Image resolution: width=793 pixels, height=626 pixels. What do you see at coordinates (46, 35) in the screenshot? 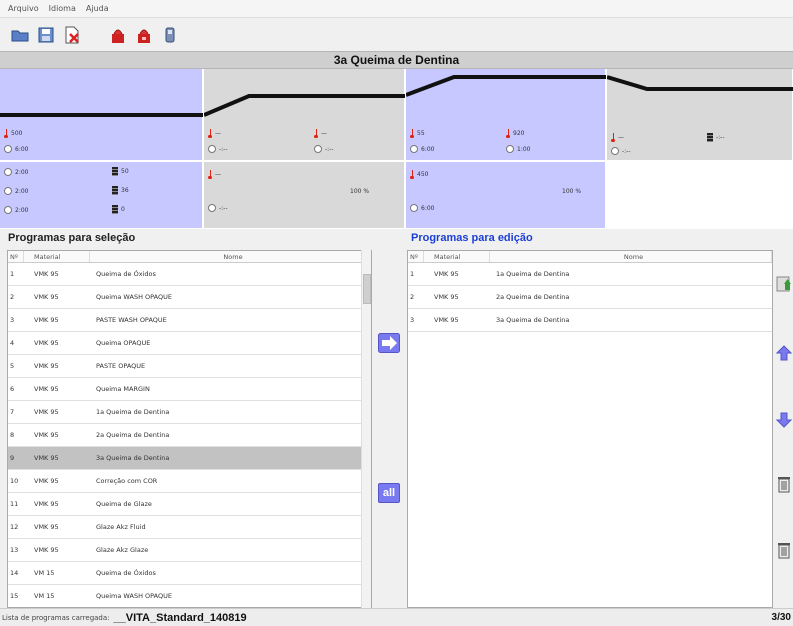
I see `save-icon` at bounding box center [46, 35].